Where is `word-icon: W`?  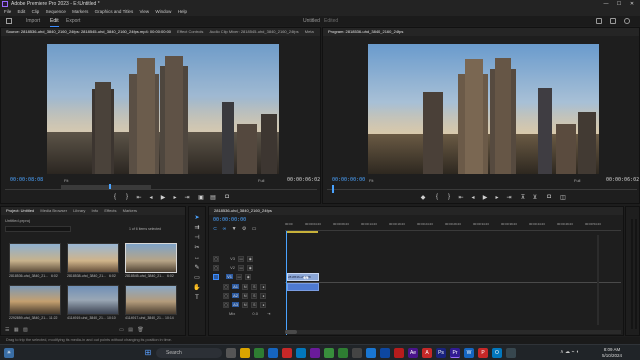 word-icon: W is located at coordinates (469, 353).